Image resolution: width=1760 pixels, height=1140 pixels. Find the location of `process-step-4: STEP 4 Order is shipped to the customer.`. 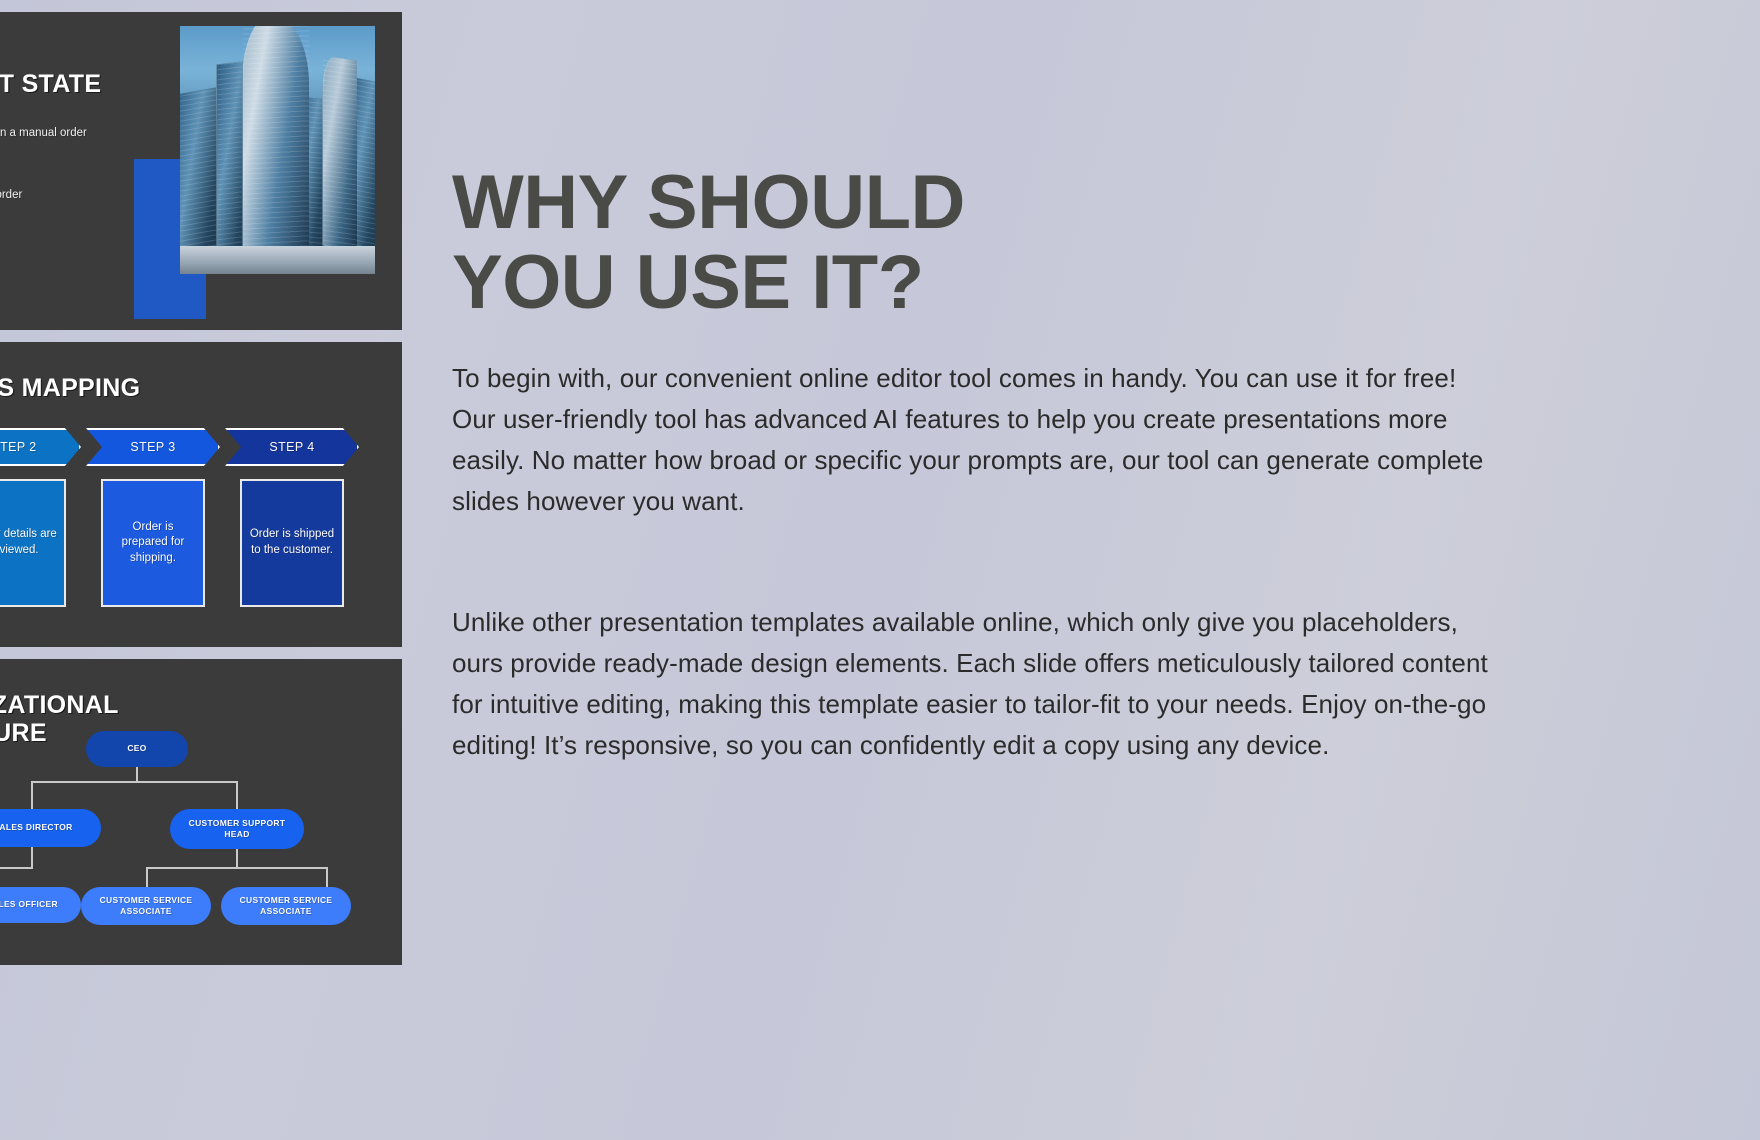

process-step-4: STEP 4 Order is shipped to the customer. is located at coordinates (292, 517).